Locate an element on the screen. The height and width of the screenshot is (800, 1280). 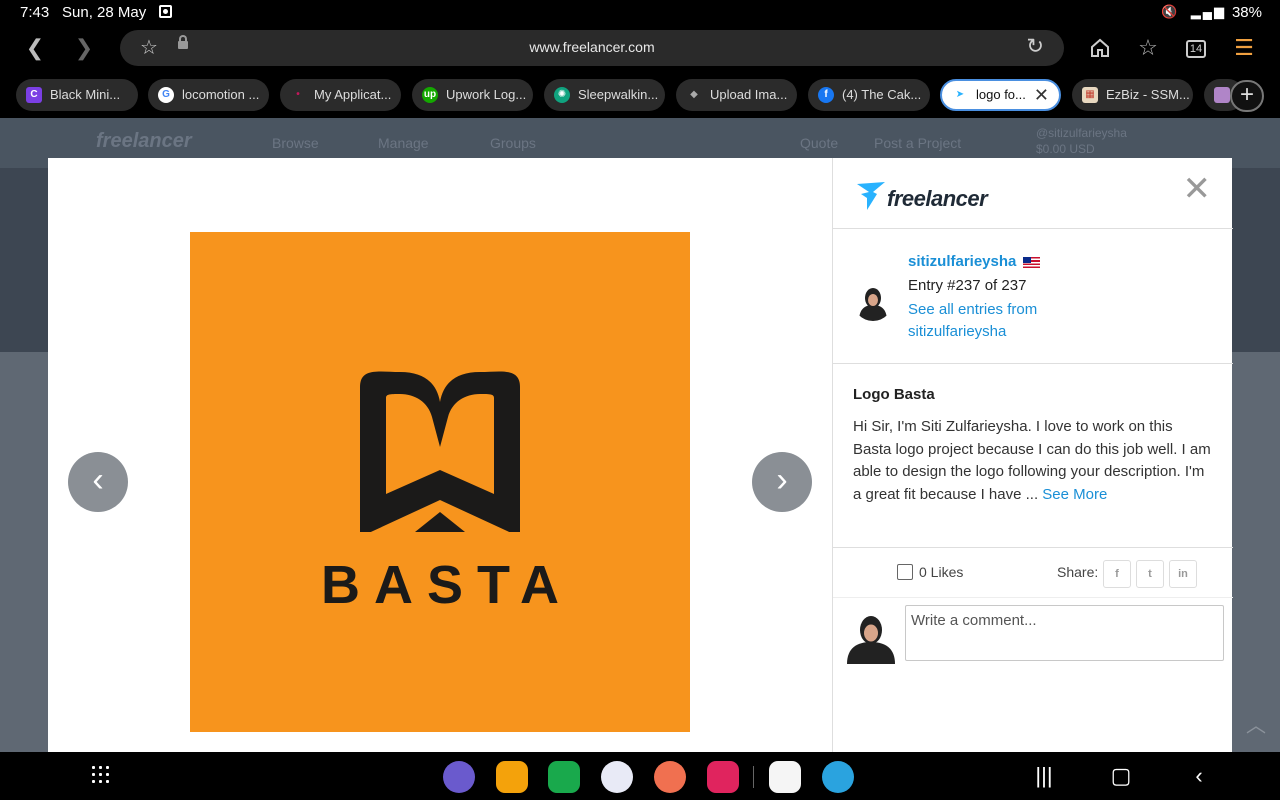
twitter-share-icon: t is located at coordinates (1150, 574).